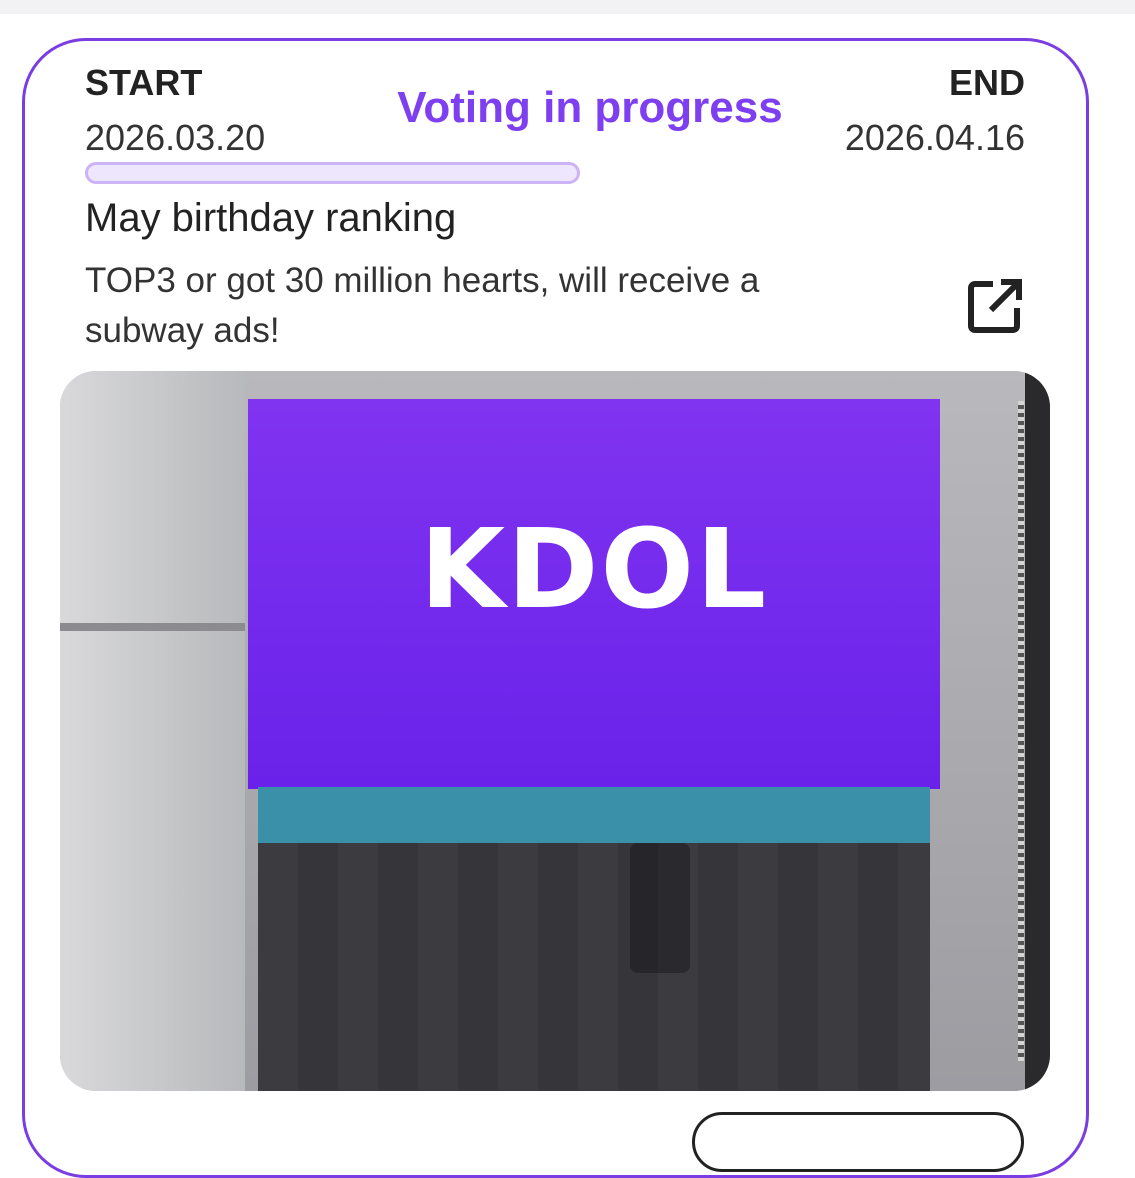  I want to click on ad-screen-reflection, so click(594, 967).